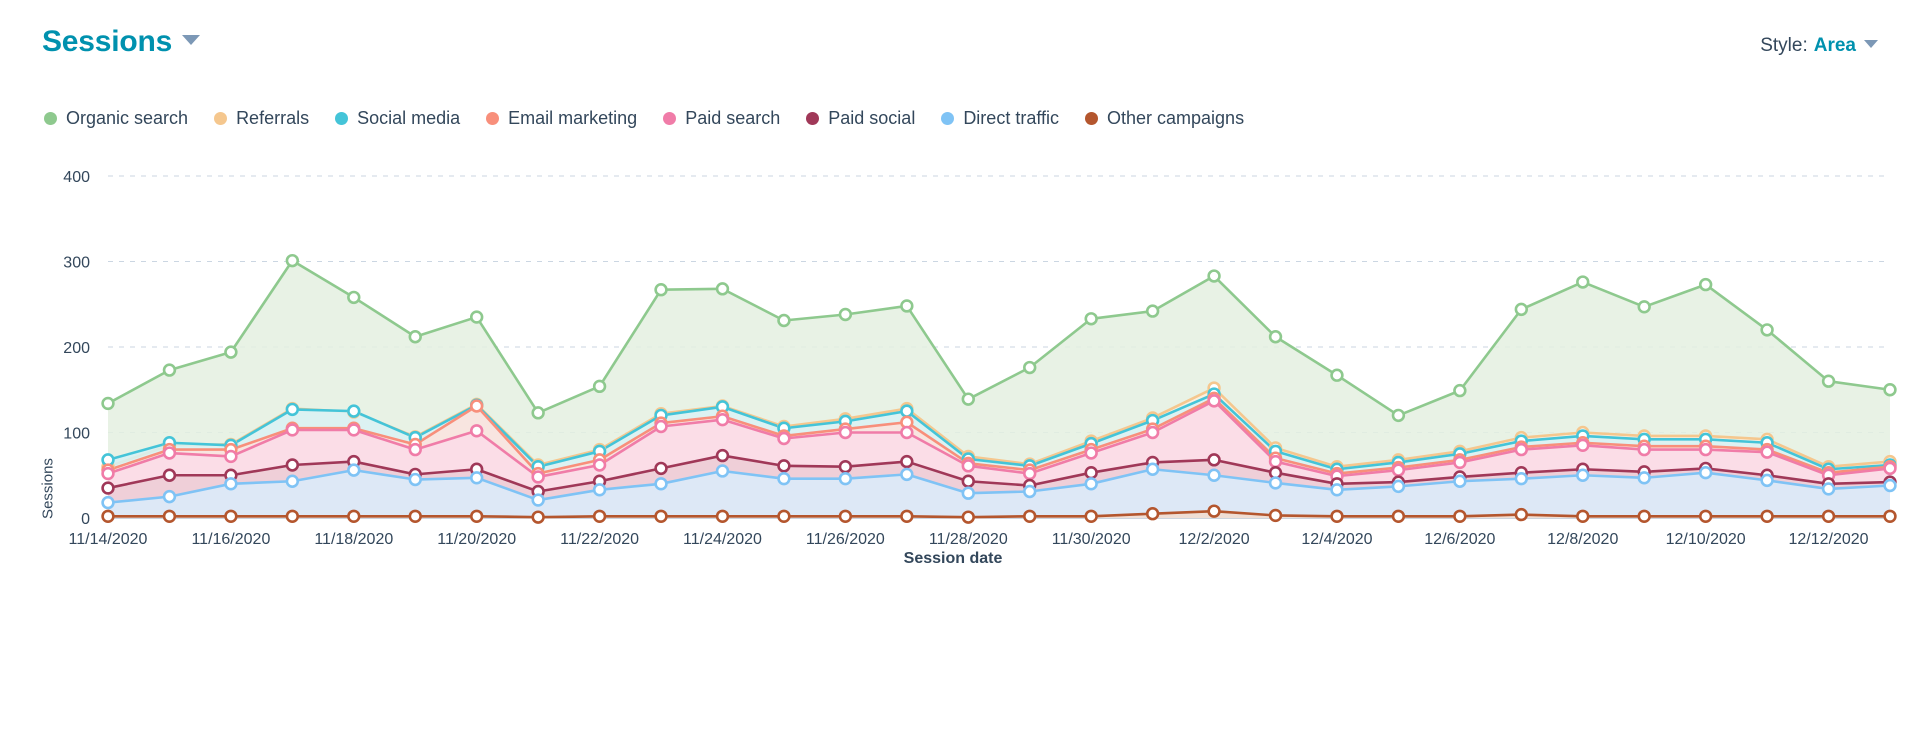 The width and height of the screenshot is (1906, 738). I want to click on legend-item: Paid social, so click(860, 118).